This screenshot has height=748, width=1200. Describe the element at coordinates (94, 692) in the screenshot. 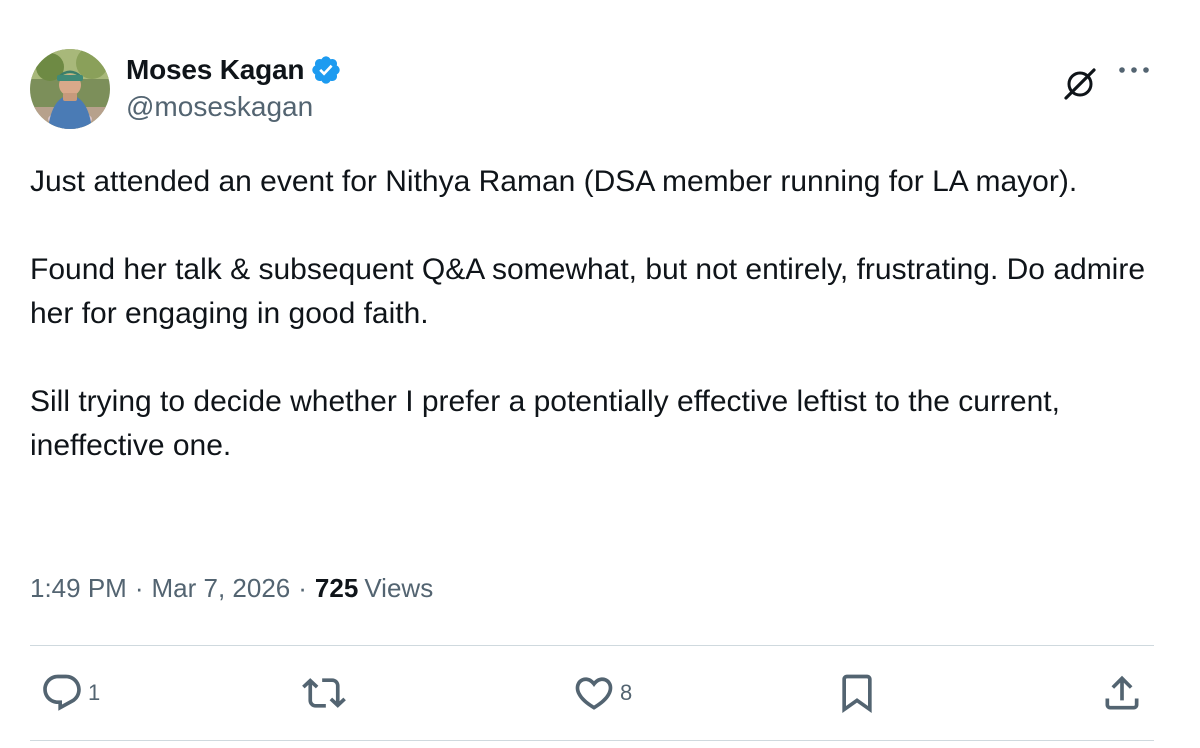

I see `reply-count: 1` at that location.